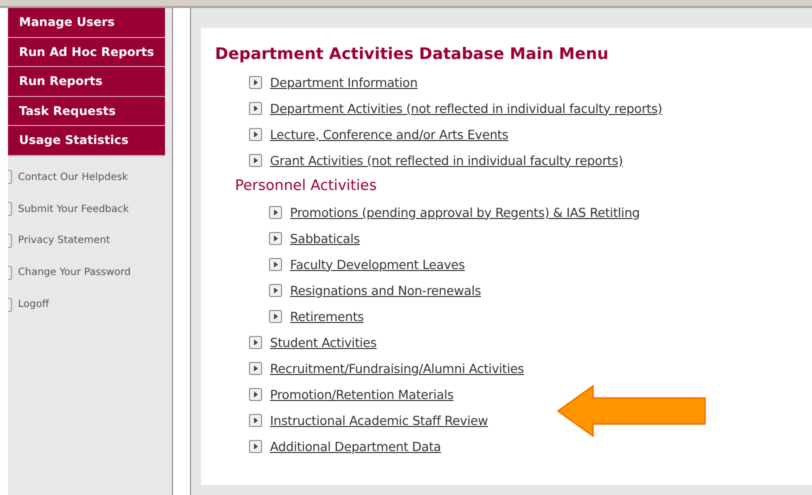  What do you see at coordinates (412, 53) in the screenshot?
I see `page-title: Department Activities Database Main Menu` at bounding box center [412, 53].